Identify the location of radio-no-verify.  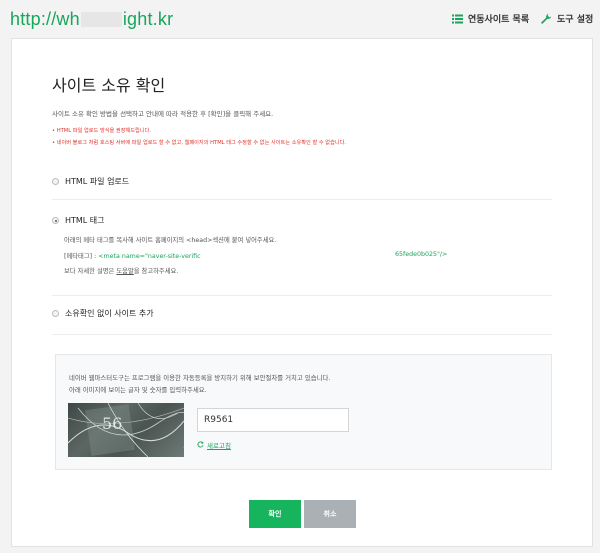
(55, 313).